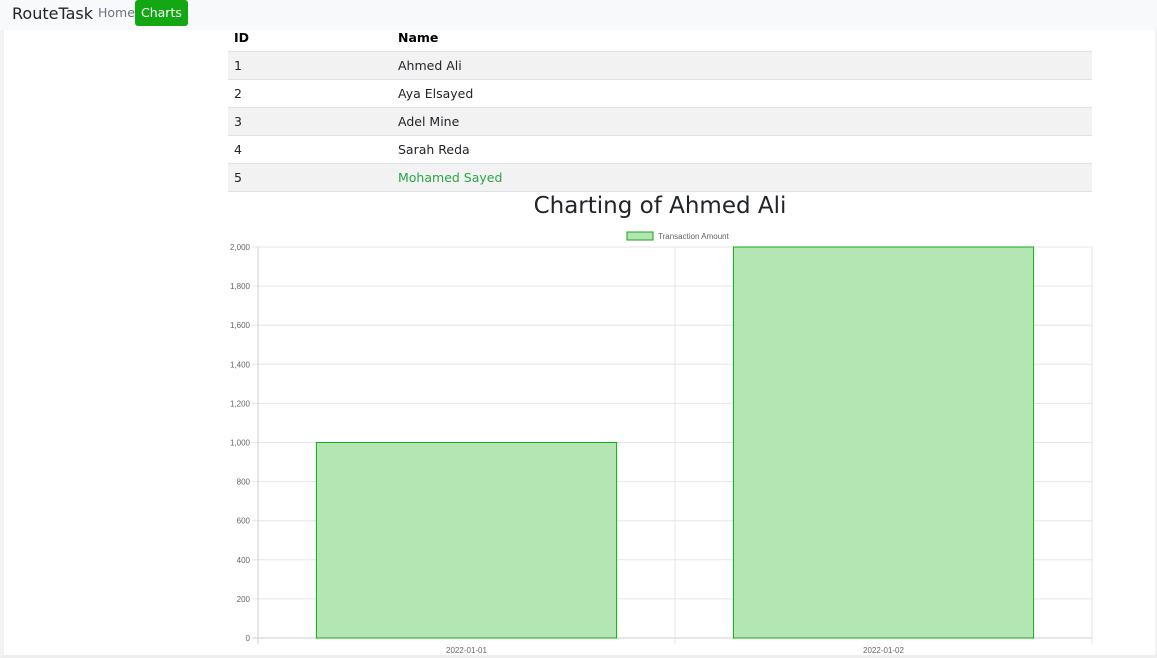 Image resolution: width=1157 pixels, height=658 pixels. Describe the element at coordinates (240, 325) in the screenshot. I see `y-tick-label: 1,600` at that location.